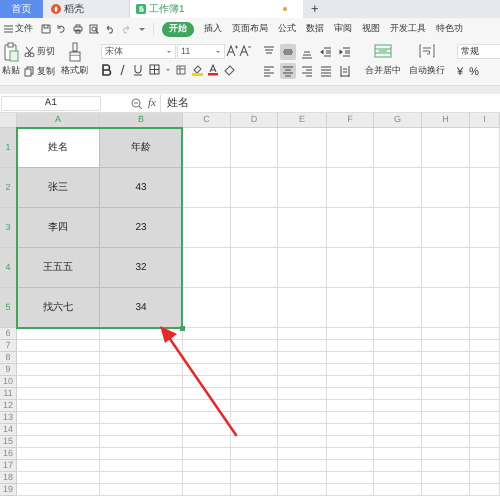 The image size is (500, 501). Describe the element at coordinates (485, 120) in the screenshot. I see `column-header: I` at that location.